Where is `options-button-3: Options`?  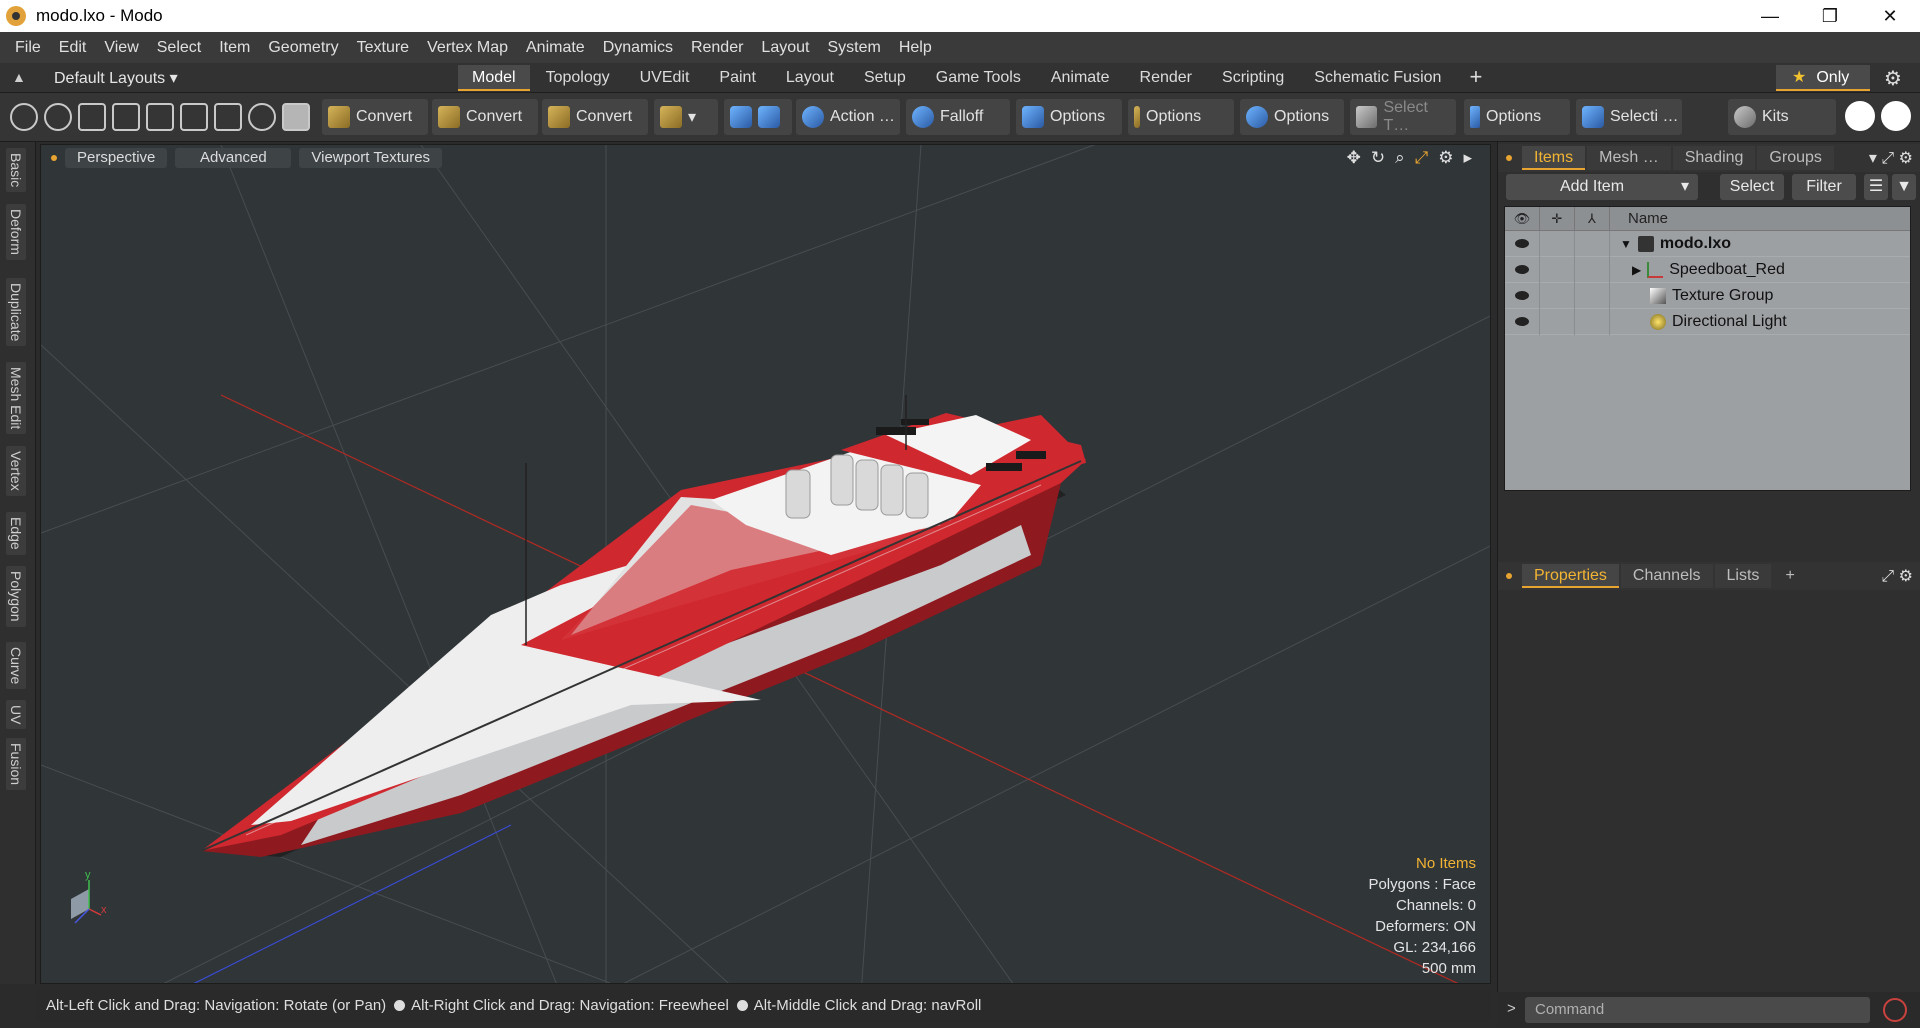
options-button-3: Options is located at coordinates (1292, 117).